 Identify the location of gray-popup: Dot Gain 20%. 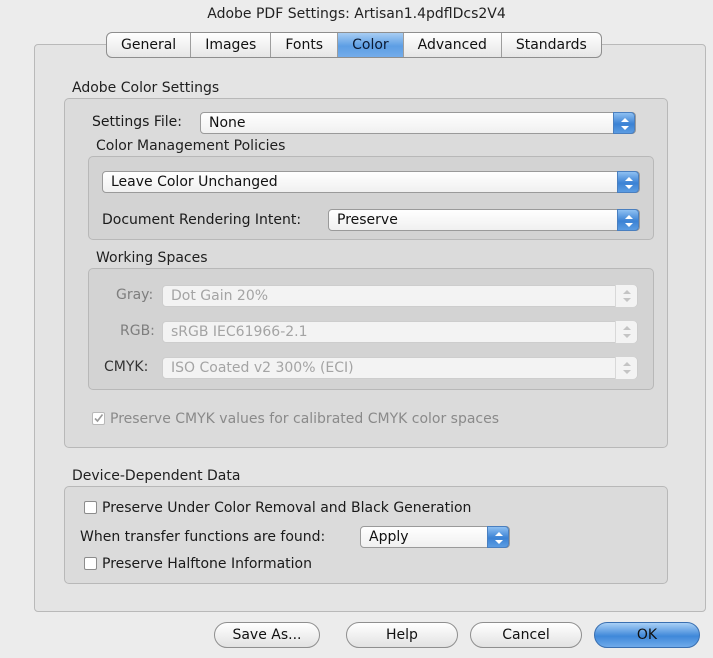
(400, 296).